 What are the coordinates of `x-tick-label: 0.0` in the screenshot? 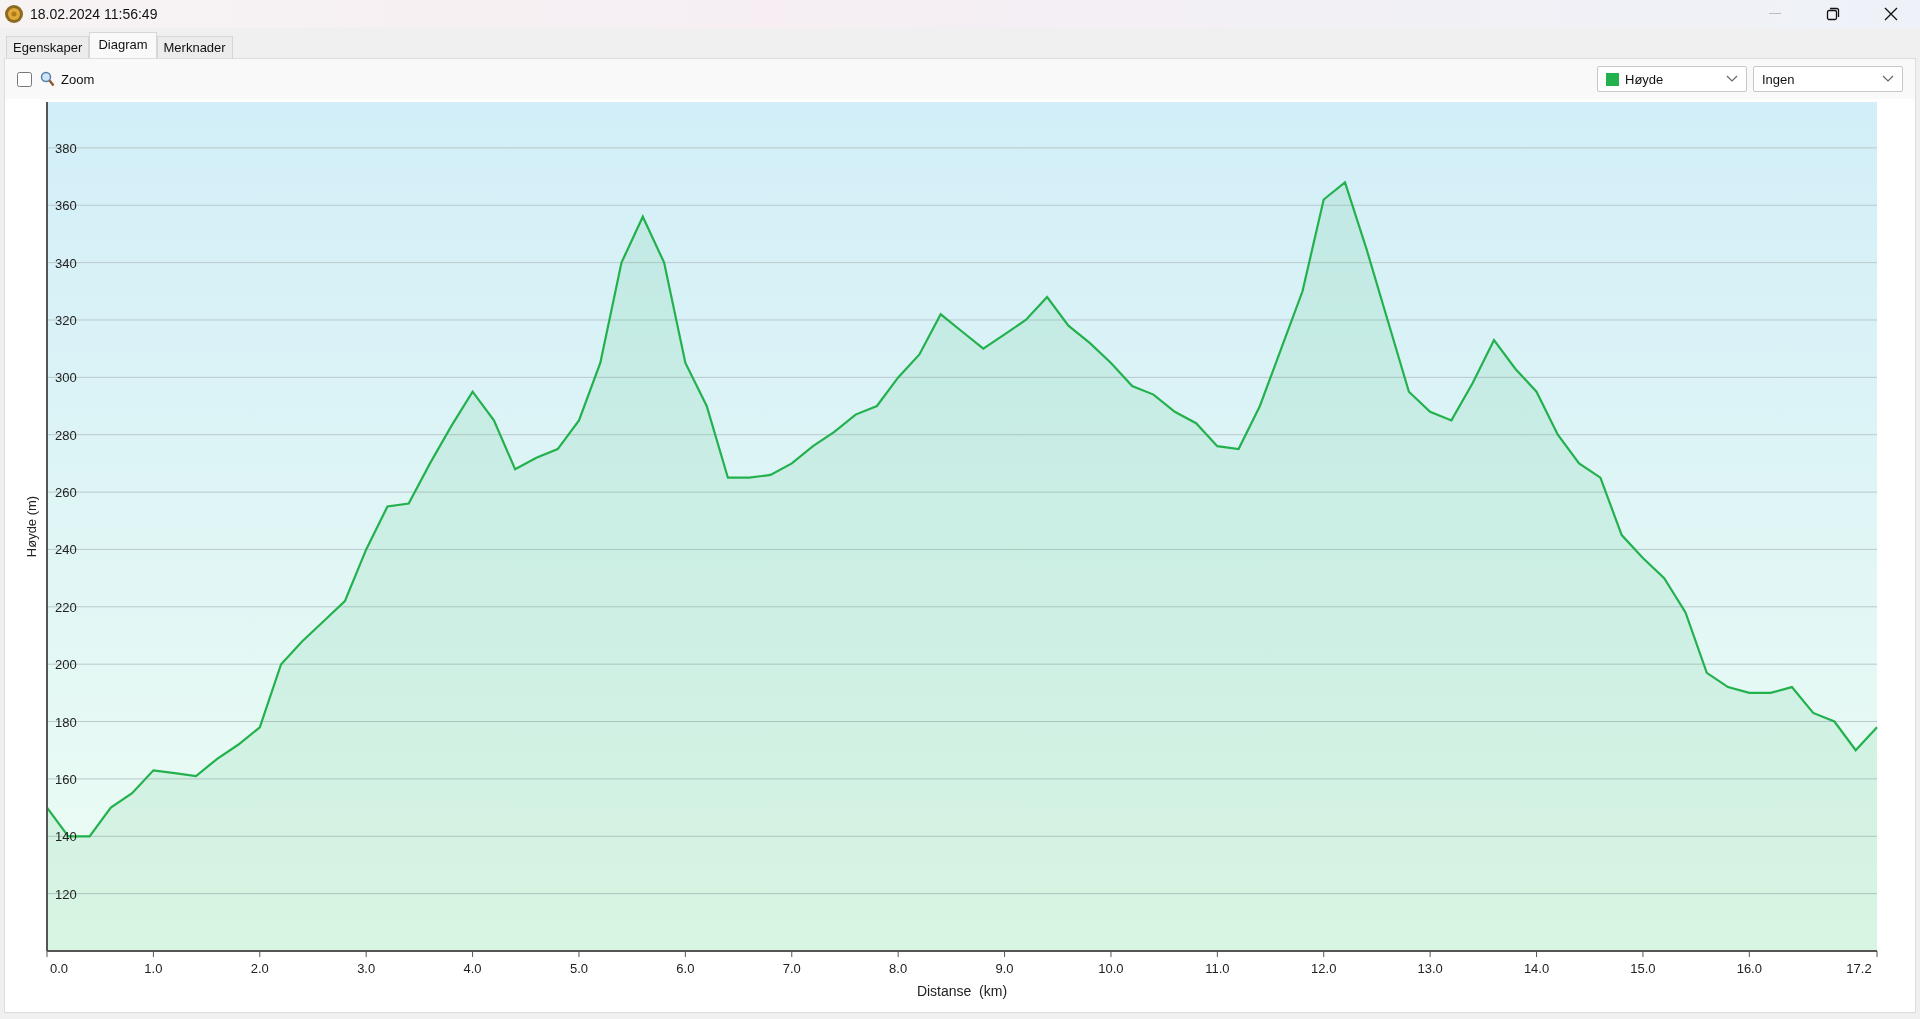 It's located at (59, 968).